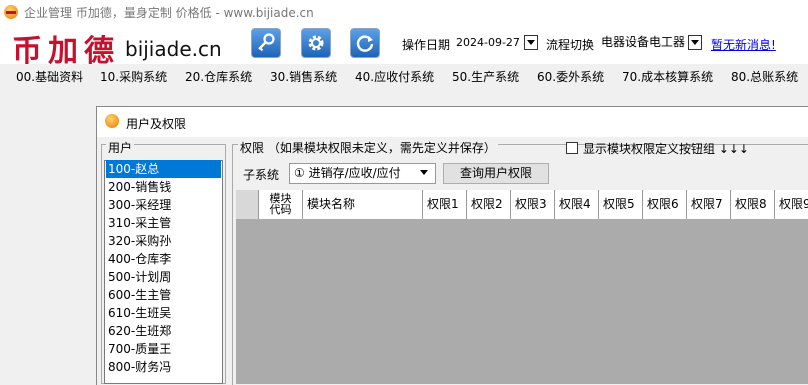 The height and width of the screenshot is (385, 808). Describe the element at coordinates (173, 49) in the screenshot. I see `brand-logo-url: bijiade.cn` at that location.